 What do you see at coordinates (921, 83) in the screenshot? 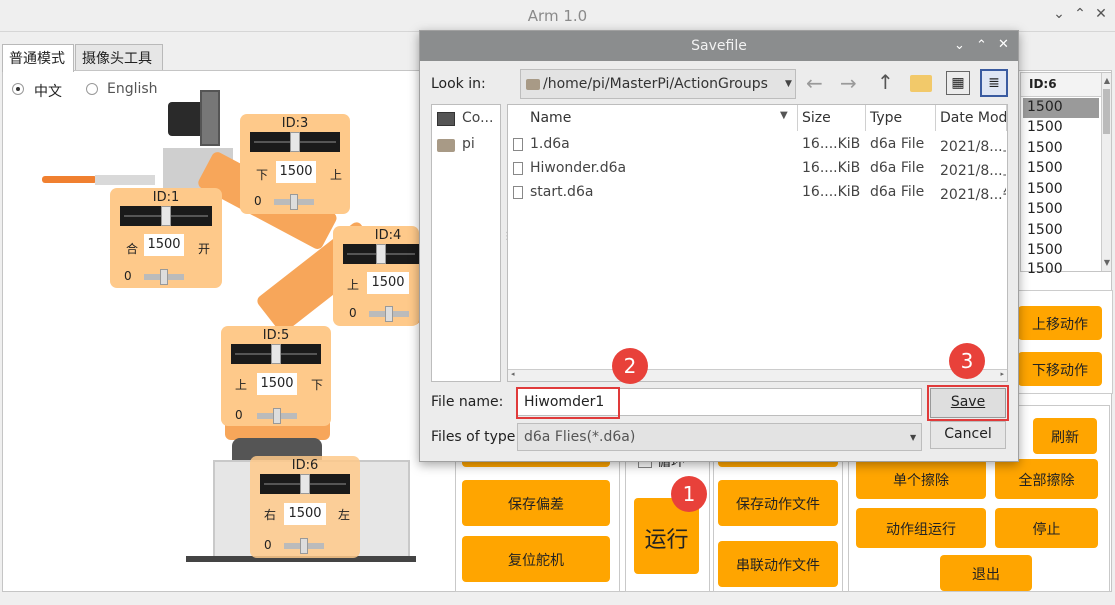
I see `new-folder-icon` at bounding box center [921, 83].